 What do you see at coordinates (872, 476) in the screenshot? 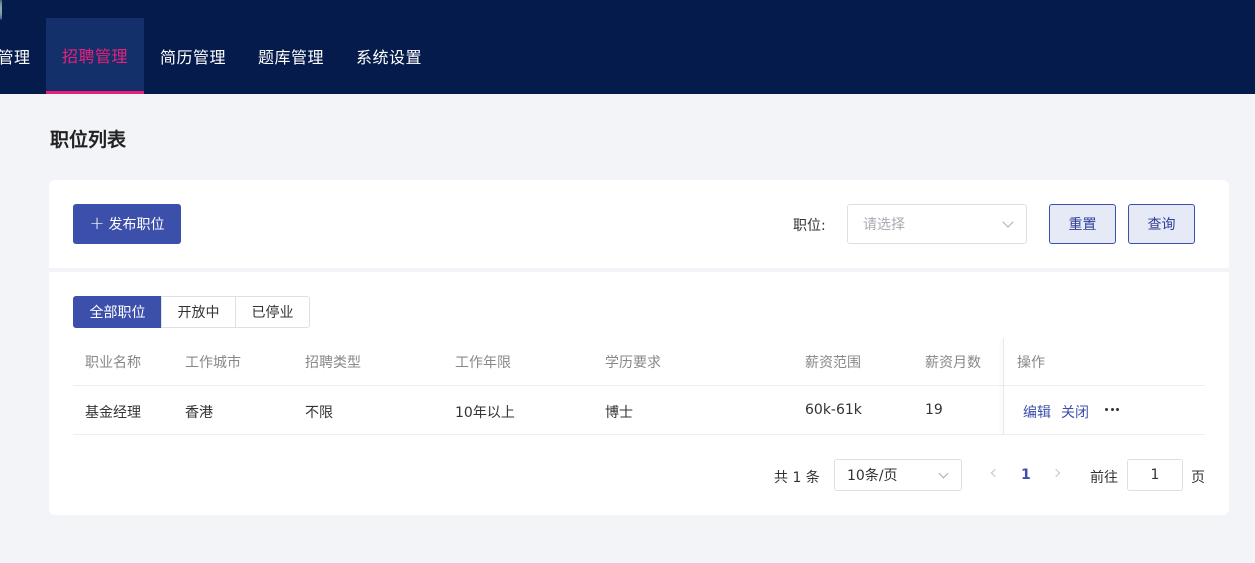
I see `page-size-value: 10条/页` at bounding box center [872, 476].